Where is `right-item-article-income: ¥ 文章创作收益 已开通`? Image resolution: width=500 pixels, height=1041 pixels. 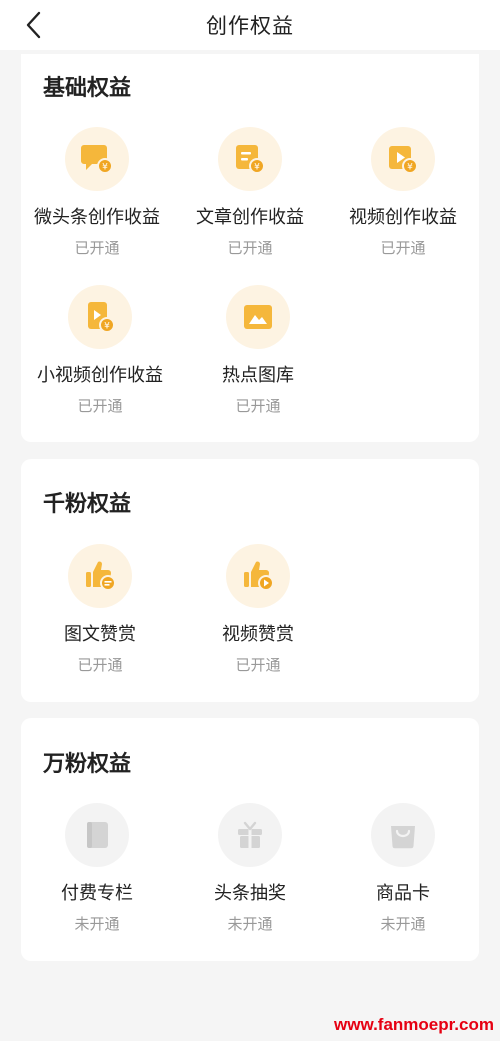 right-item-article-income: ¥ 文章创作收益 已开通 is located at coordinates (250, 192).